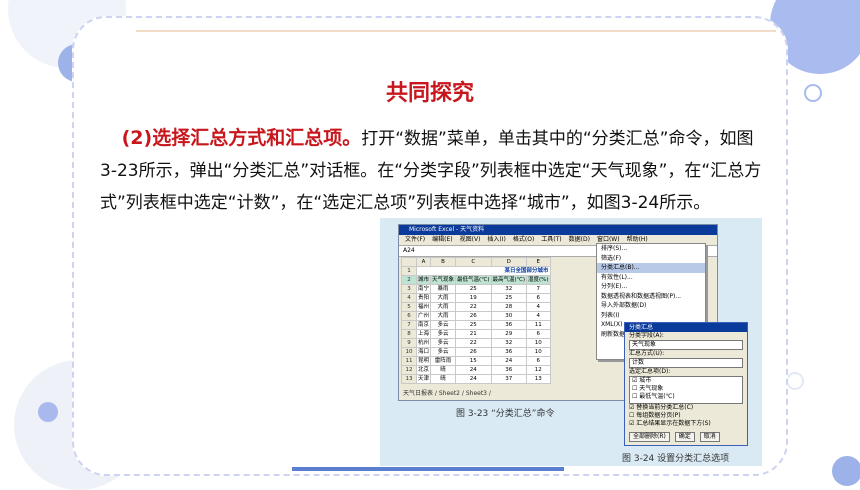  What do you see at coordinates (508, 307) in the screenshot?
I see `table-cell: 28` at bounding box center [508, 307].